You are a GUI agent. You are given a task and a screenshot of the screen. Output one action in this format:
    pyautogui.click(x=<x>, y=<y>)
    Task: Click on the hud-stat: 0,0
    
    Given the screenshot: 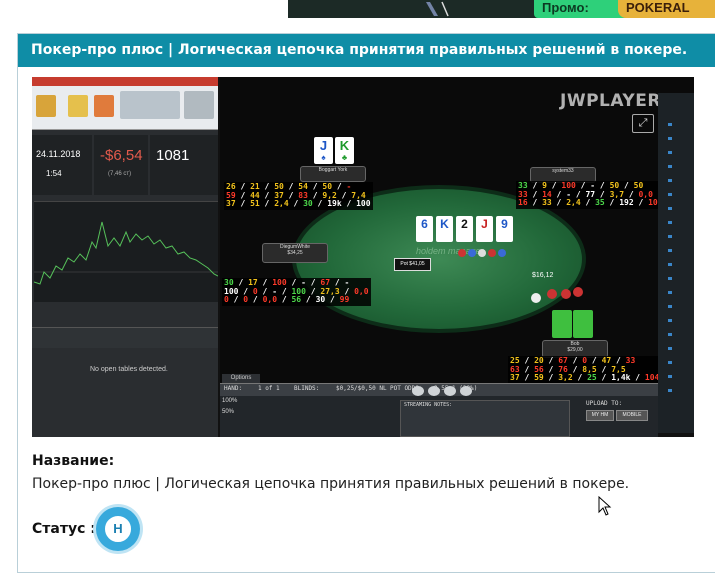 What is the action you would take?
    pyautogui.click(x=361, y=291)
    